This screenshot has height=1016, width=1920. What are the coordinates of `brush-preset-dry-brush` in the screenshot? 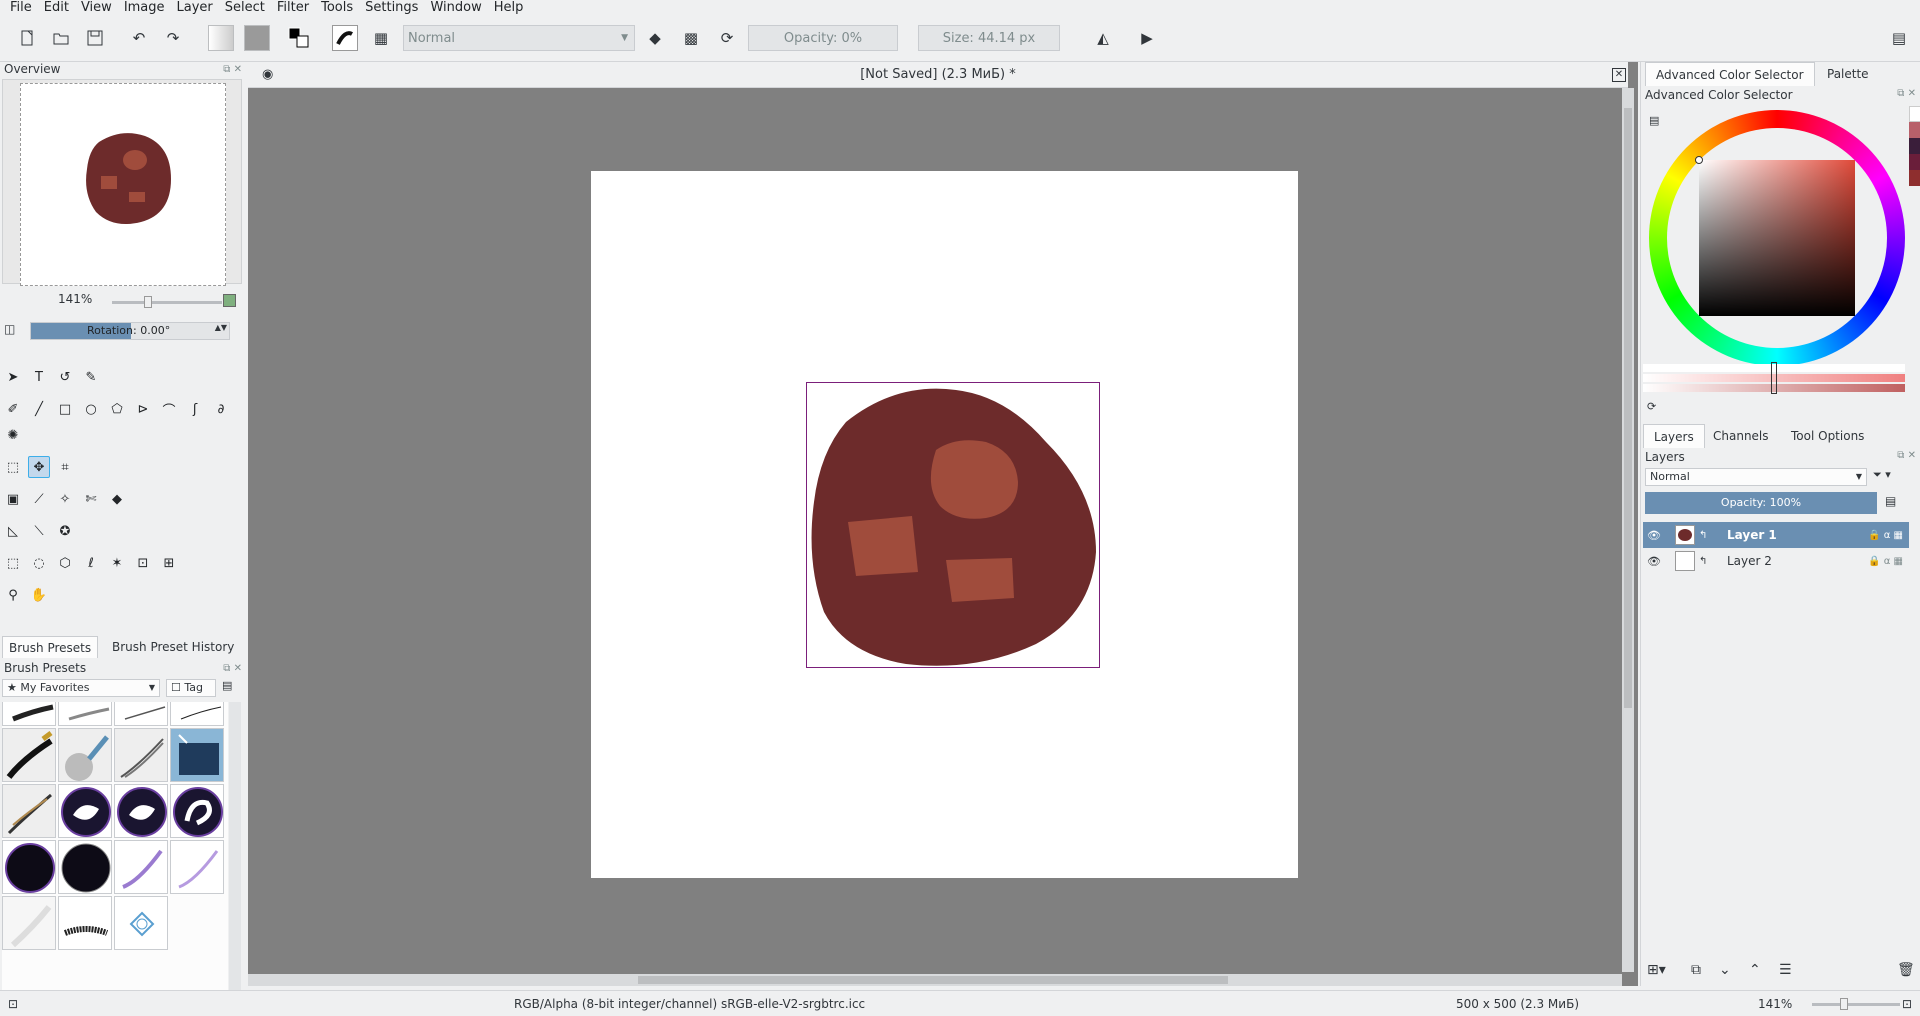 It's located at (29, 811).